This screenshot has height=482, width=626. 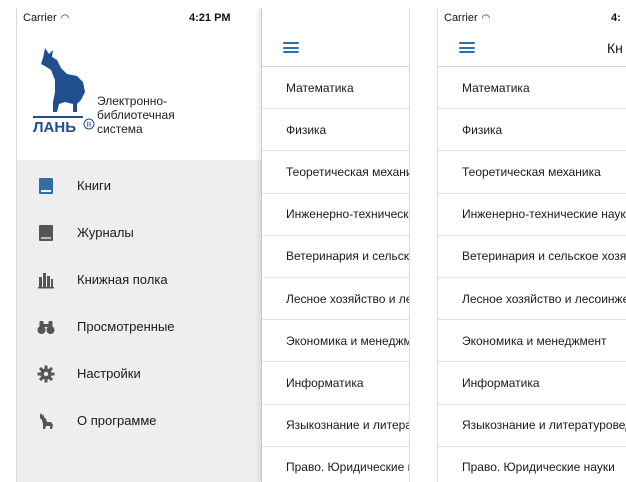 What do you see at coordinates (46, 233) in the screenshot?
I see `journal-icon` at bounding box center [46, 233].